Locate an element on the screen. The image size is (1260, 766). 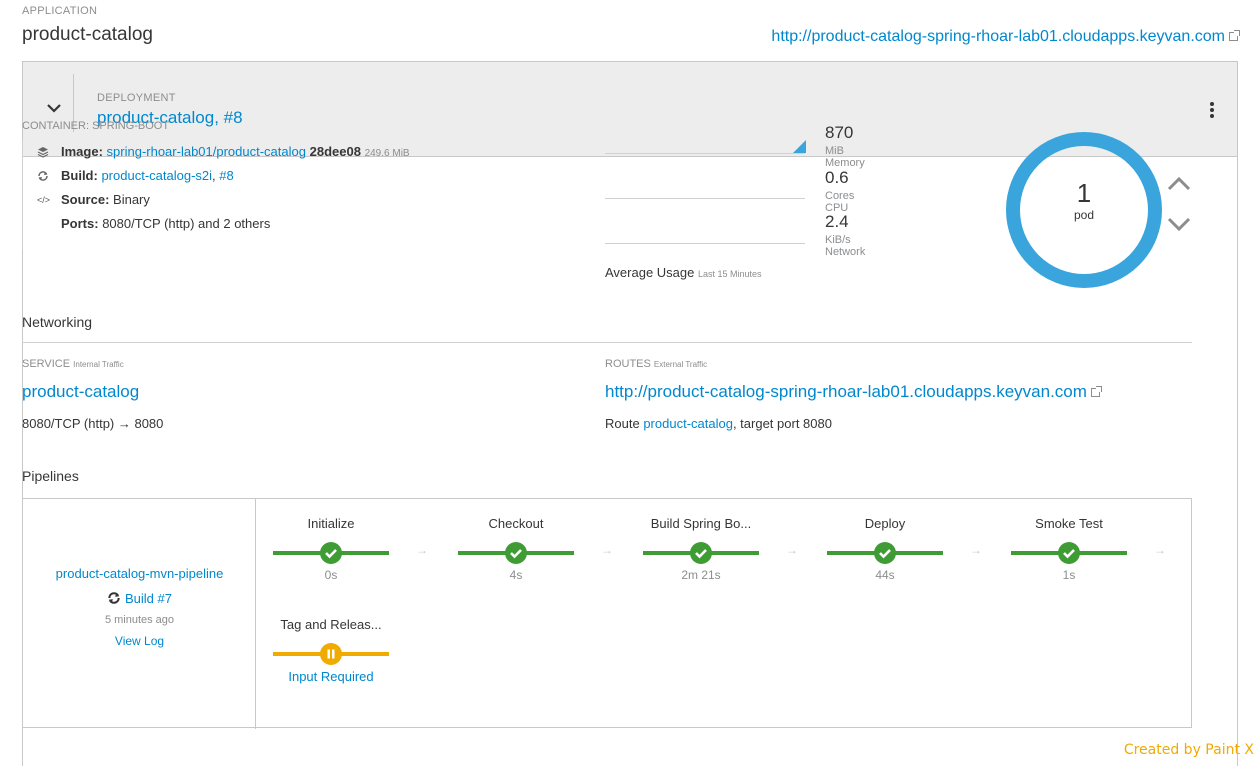
chevron-down-icon is located at coordinates (54, 108).